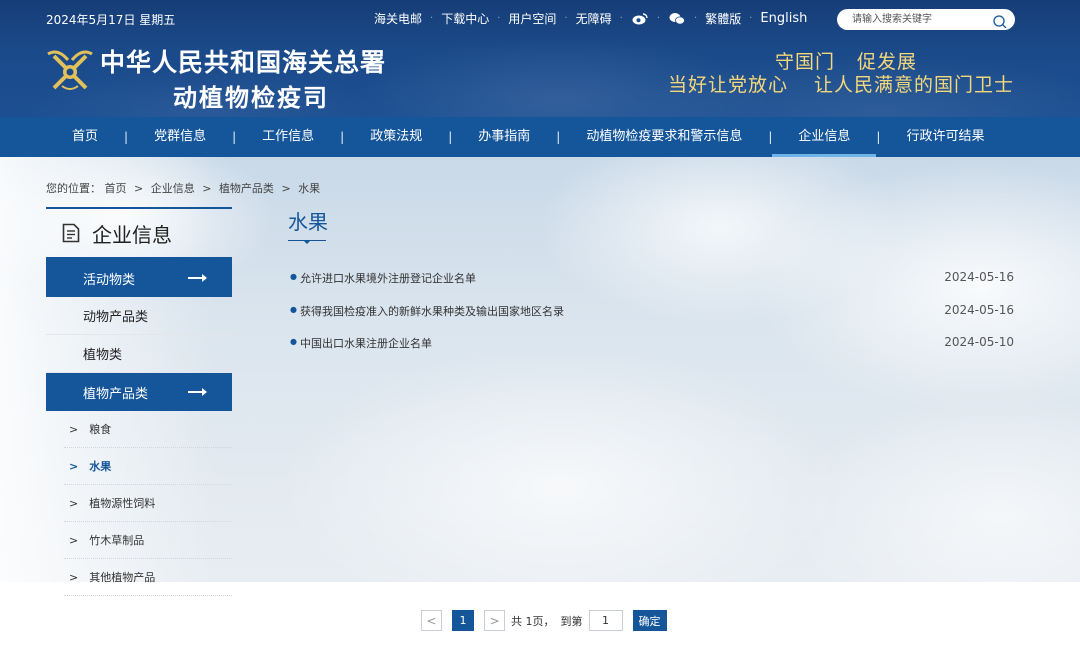 The width and height of the screenshot is (1080, 655). I want to click on nav-item-enterprise: 企业信息, so click(824, 137).